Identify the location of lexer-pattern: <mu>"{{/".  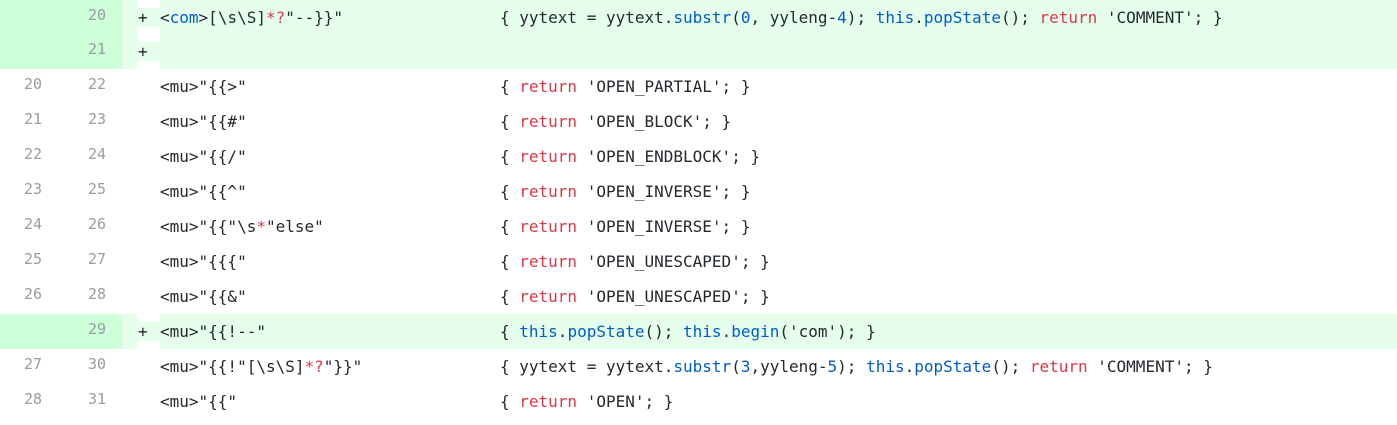
(330, 156).